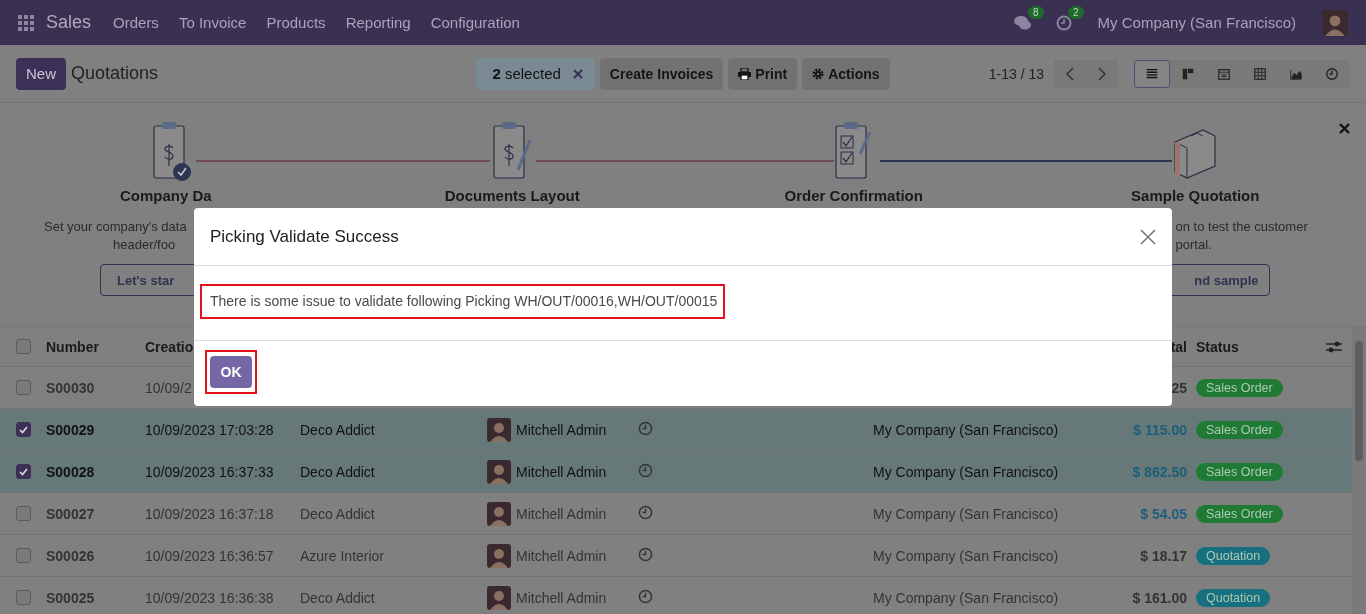 Image resolution: width=1366 pixels, height=614 pixels. What do you see at coordinates (1195, 195) in the screenshot?
I see `step-title: Sample Quotation` at bounding box center [1195, 195].